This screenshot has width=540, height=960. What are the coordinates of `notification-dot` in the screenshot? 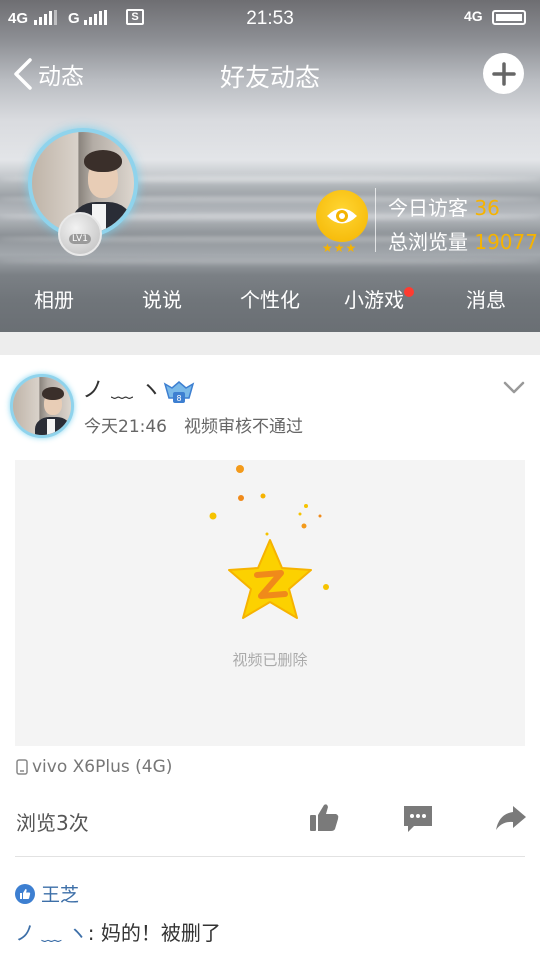 It's located at (409, 292).